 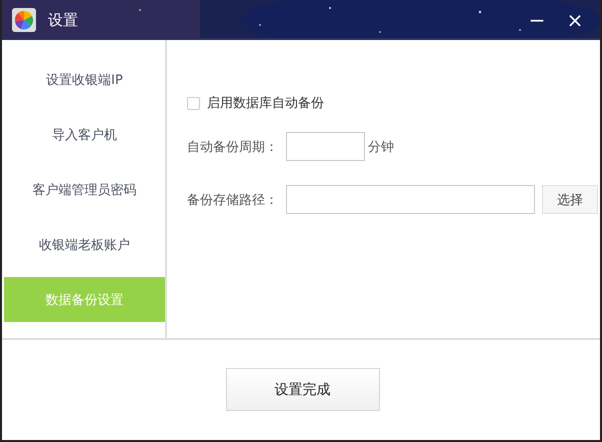 I want to click on sidebar-item: 客户端管理员密码, so click(x=84, y=189).